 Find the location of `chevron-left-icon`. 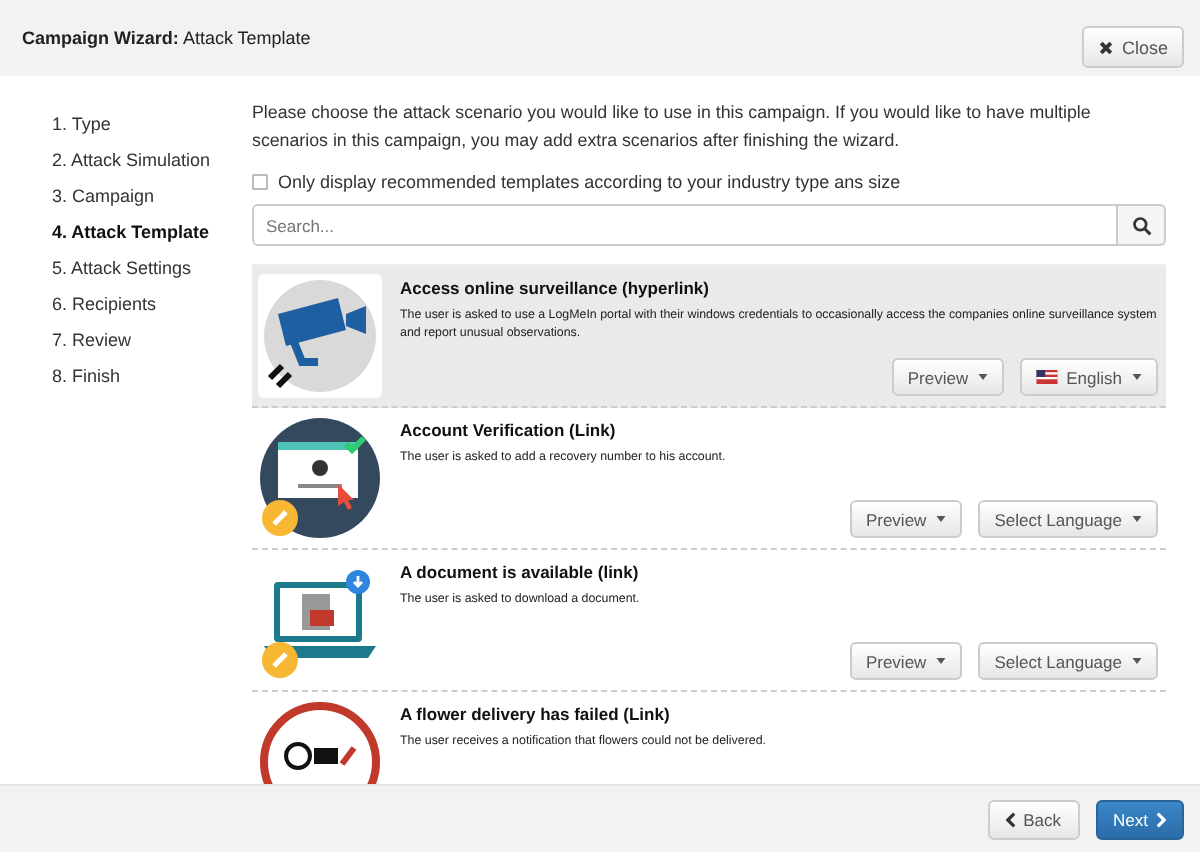

chevron-left-icon is located at coordinates (1010, 819).